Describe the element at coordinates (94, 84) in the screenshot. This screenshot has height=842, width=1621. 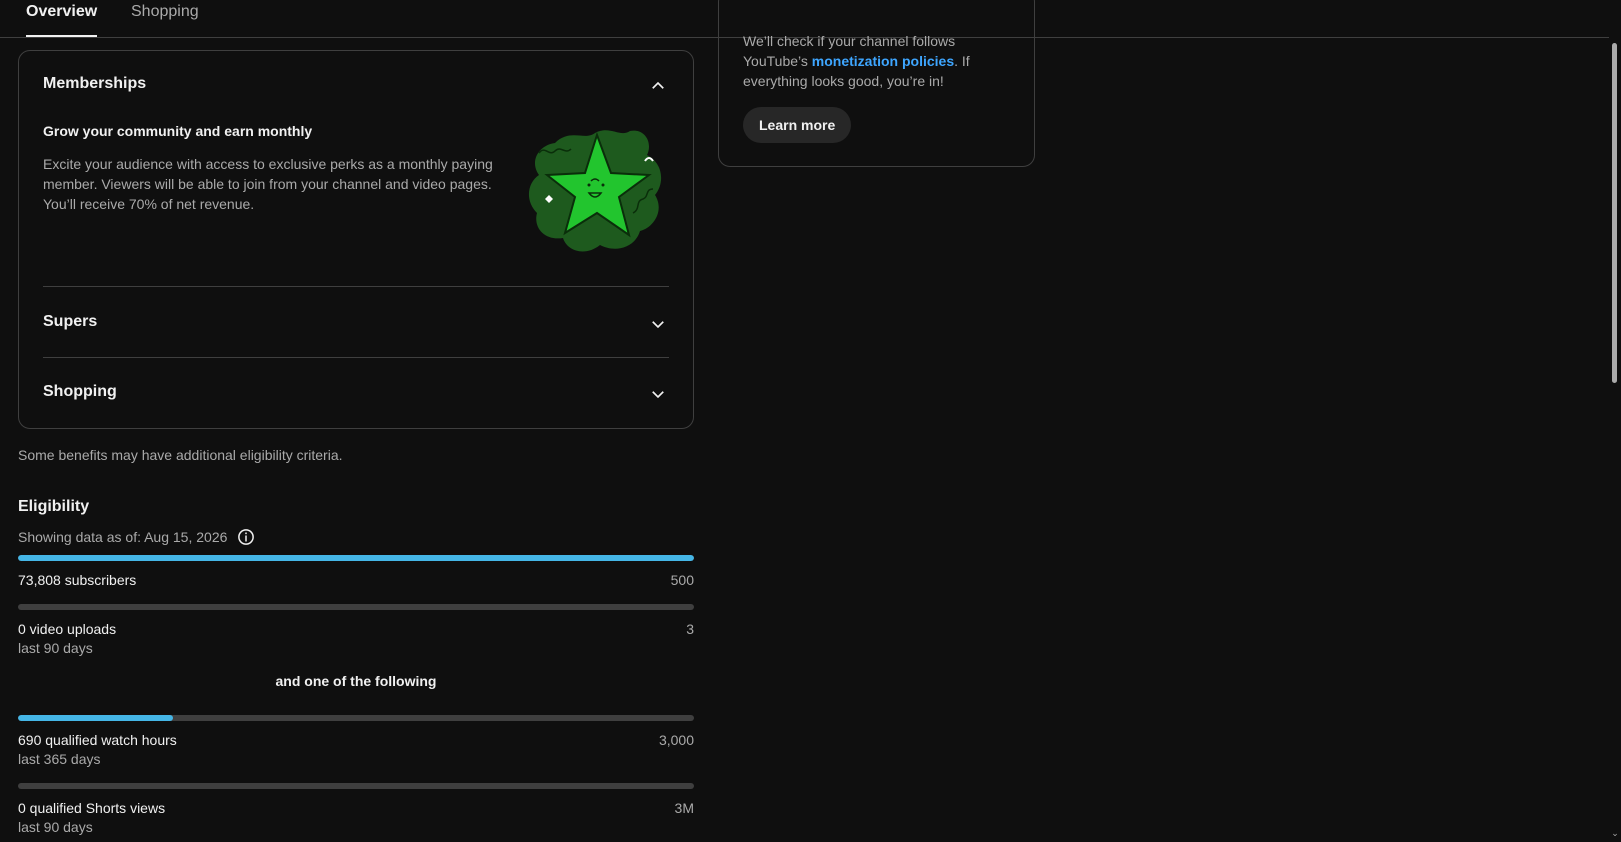
I see `memberships-title: Memberships` at that location.